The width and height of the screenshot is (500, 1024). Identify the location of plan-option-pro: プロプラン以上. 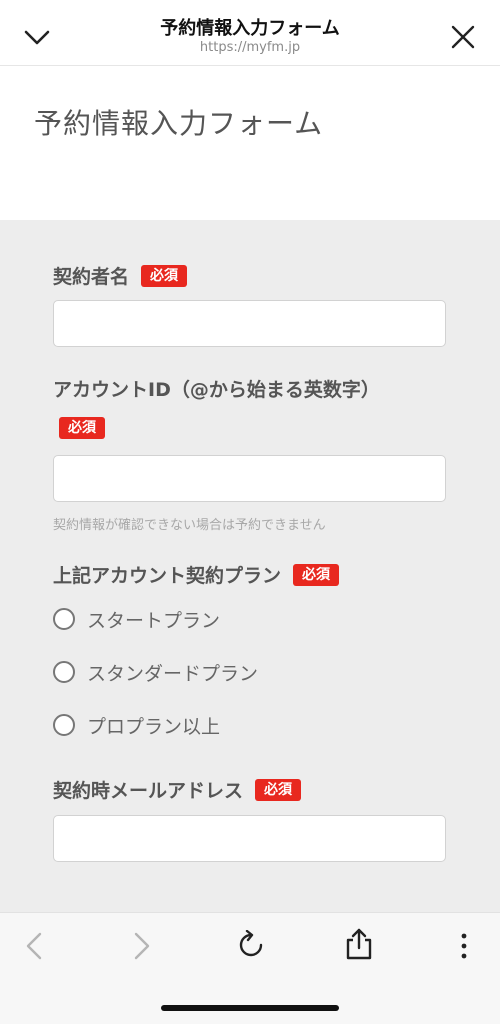
(136, 725).